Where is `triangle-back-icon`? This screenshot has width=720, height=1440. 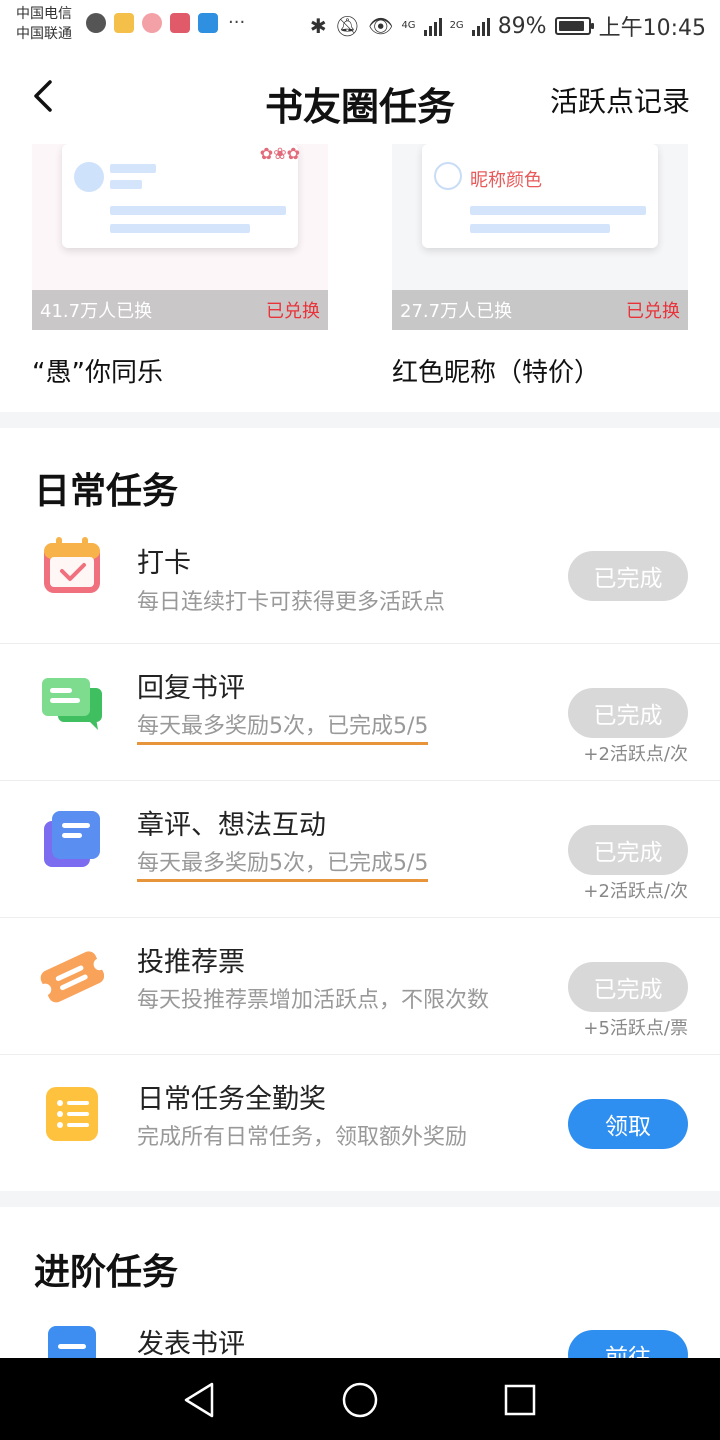
triangle-back-icon is located at coordinates (199, 1400).